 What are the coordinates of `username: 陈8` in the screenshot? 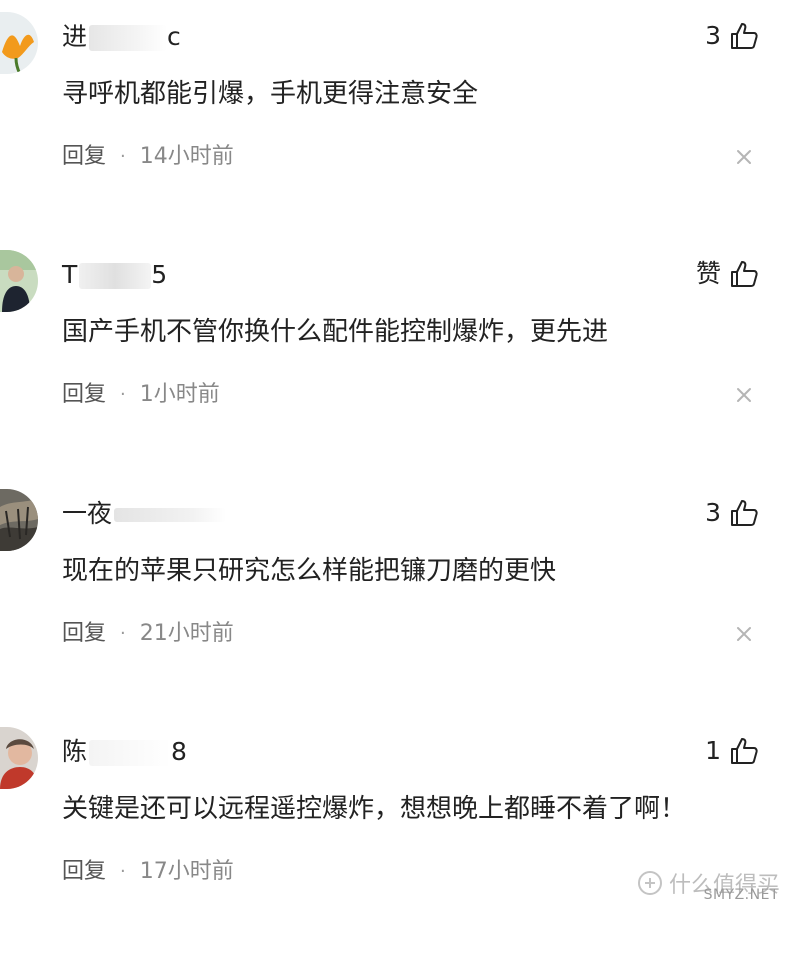 It's located at (124, 752).